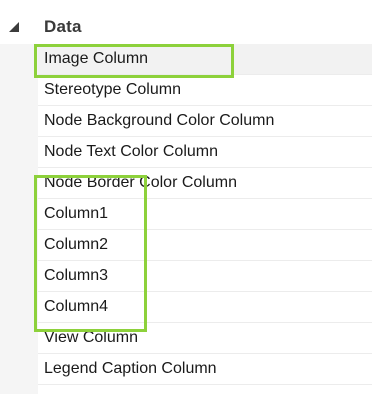 The height and width of the screenshot is (394, 372). Describe the element at coordinates (76, 244) in the screenshot. I see `property-label: Column2` at that location.